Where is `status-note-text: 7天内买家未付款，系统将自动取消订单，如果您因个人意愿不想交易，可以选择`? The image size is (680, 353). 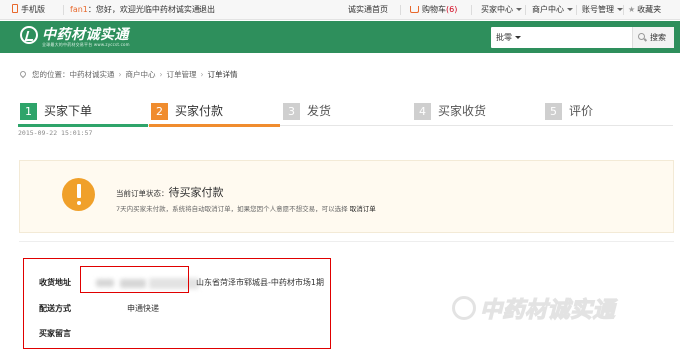
status-note-text: 7天内买家未付款，系统将自动取消订单，如果您因个人意愿不想交易，可以选择 is located at coordinates (232, 209).